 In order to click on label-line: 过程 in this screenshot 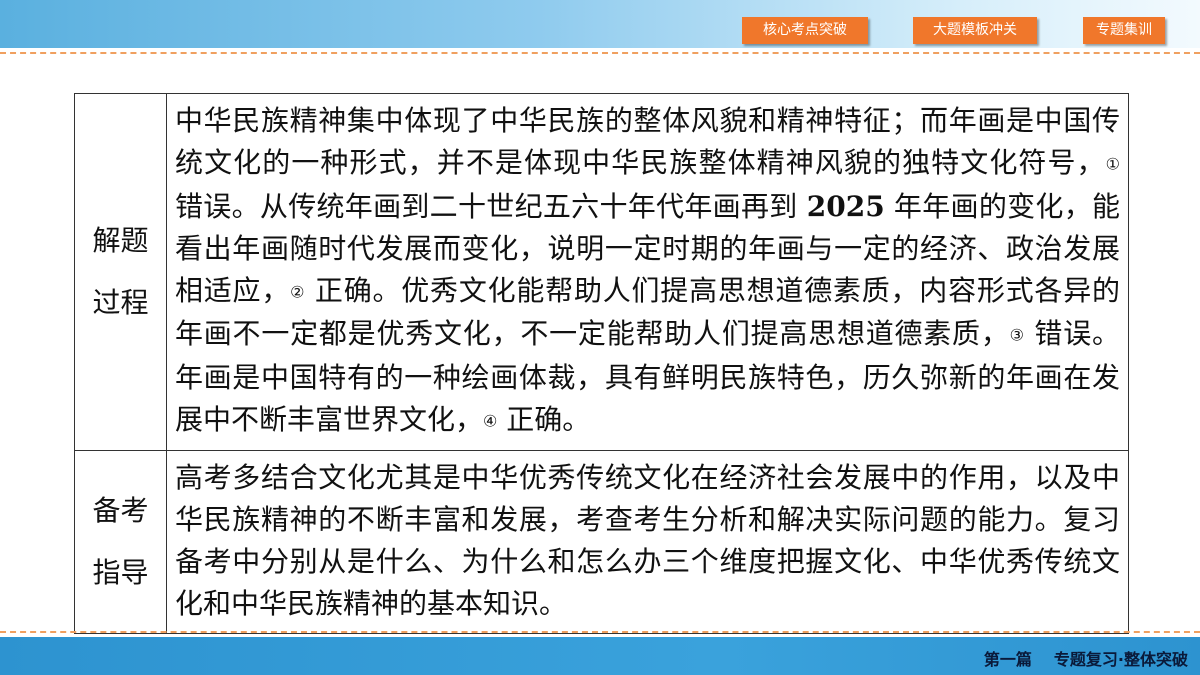, I will do `click(120, 302)`.